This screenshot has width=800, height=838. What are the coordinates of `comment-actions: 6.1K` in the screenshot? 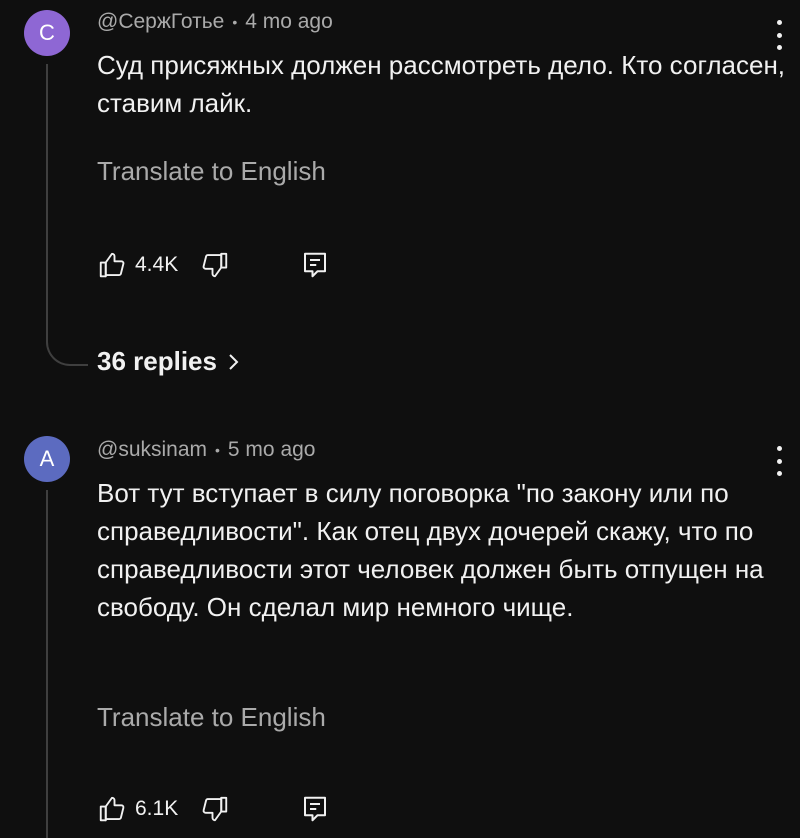 It's located at (213, 809).